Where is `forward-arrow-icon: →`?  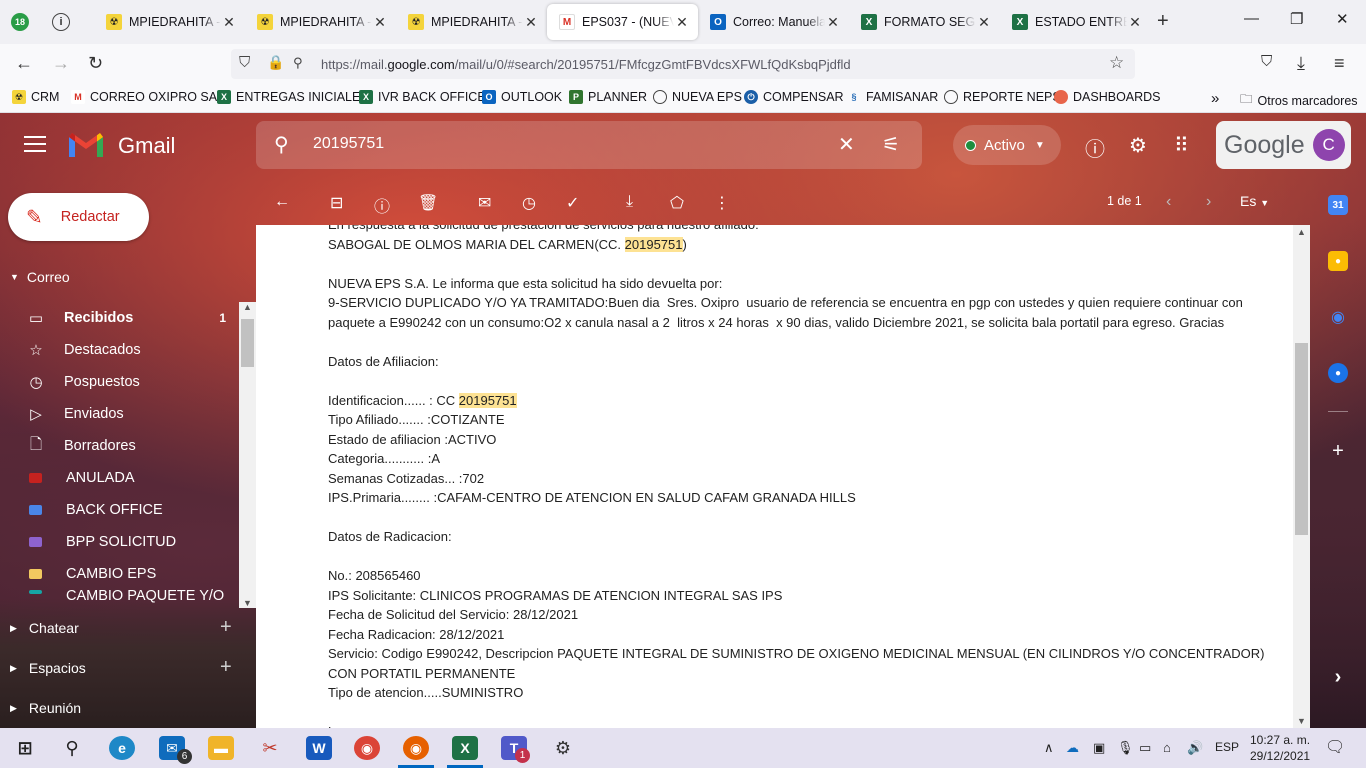
forward-arrow-icon: → is located at coordinates (61, 63).